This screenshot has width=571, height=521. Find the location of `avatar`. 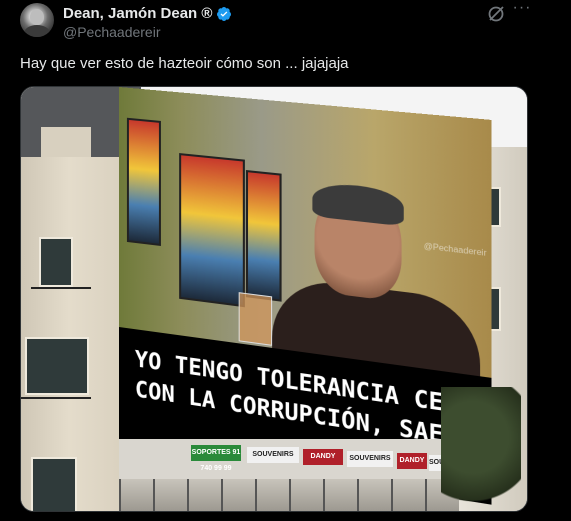

avatar is located at coordinates (37, 20).